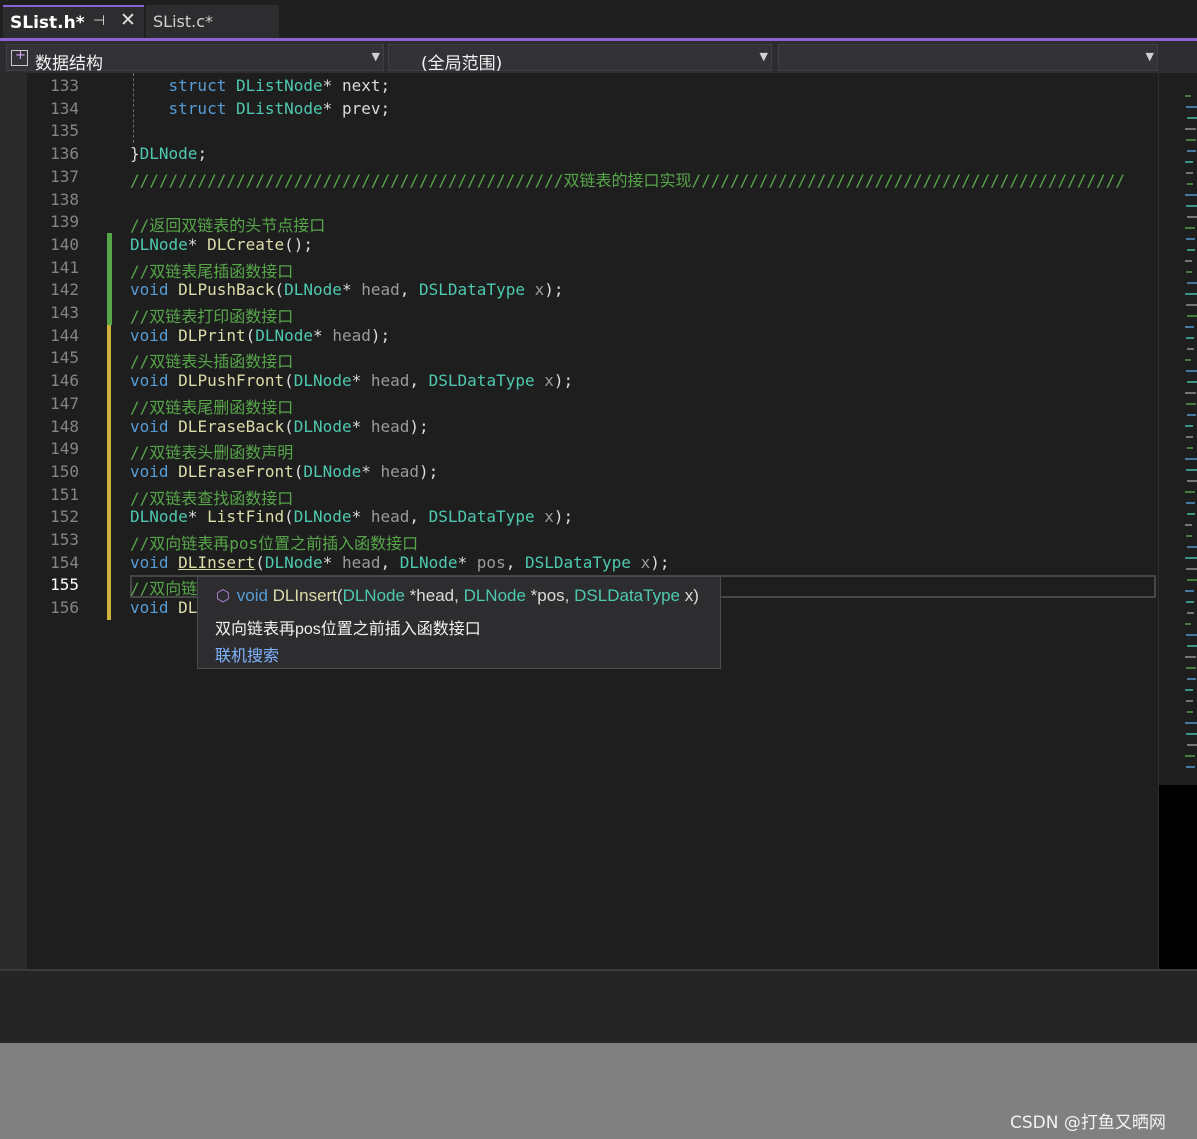 The height and width of the screenshot is (1139, 1197). Describe the element at coordinates (64, 85) in the screenshot. I see `line-number: 133` at that location.